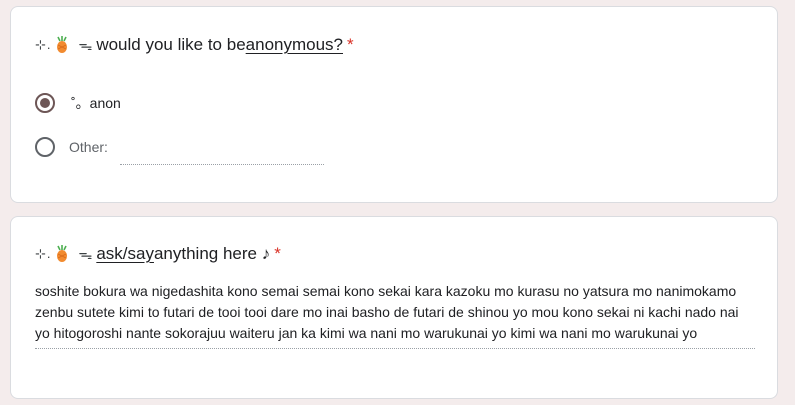 This screenshot has height=405, width=795. Describe the element at coordinates (88, 146) in the screenshot. I see `option-other-label: Other:` at that location.